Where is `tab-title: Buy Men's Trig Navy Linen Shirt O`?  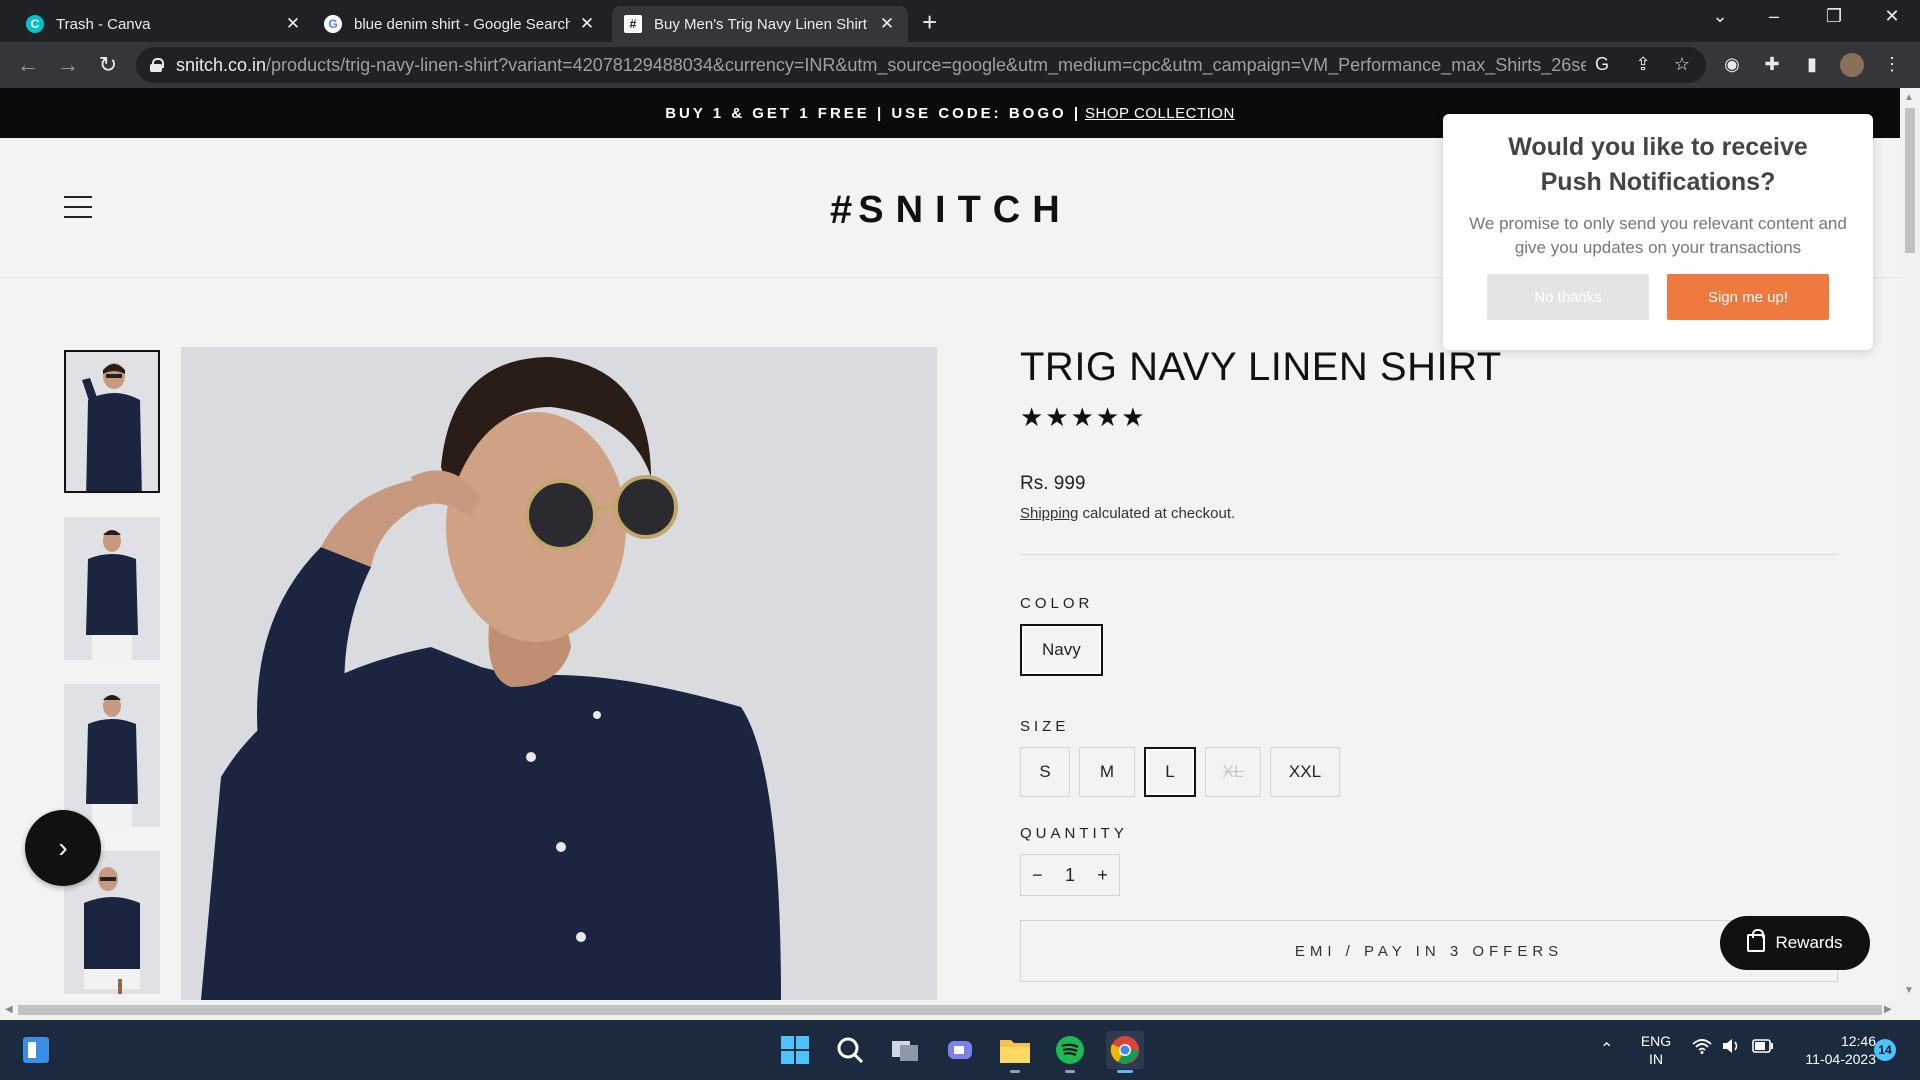 tab-title: Buy Men's Trig Navy Linen Shirt O is located at coordinates (762, 24).